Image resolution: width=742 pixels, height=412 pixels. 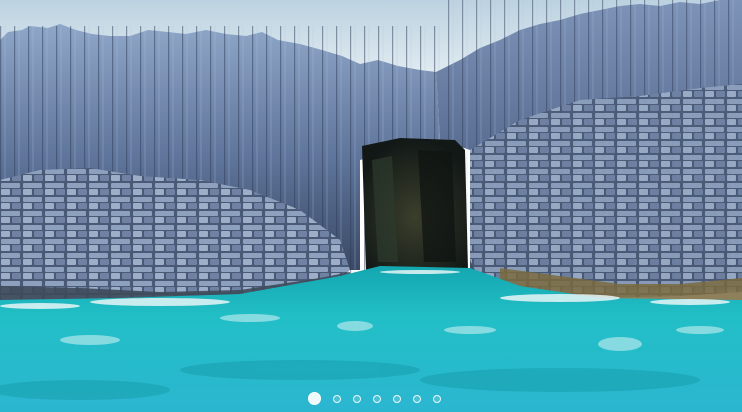 What do you see at coordinates (371, 398) in the screenshot?
I see `carousel-pagination` at bounding box center [371, 398].